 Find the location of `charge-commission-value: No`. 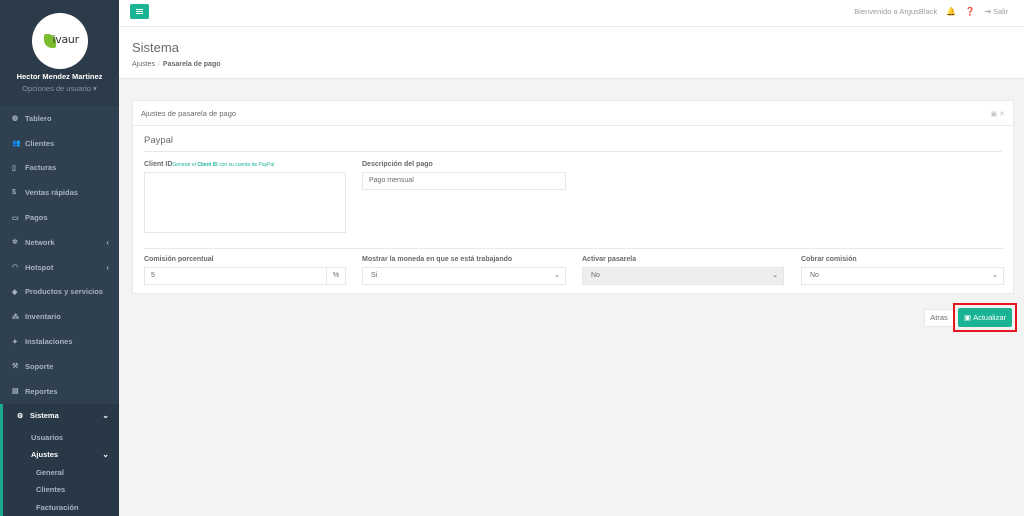

charge-commission-value: No is located at coordinates (814, 275).